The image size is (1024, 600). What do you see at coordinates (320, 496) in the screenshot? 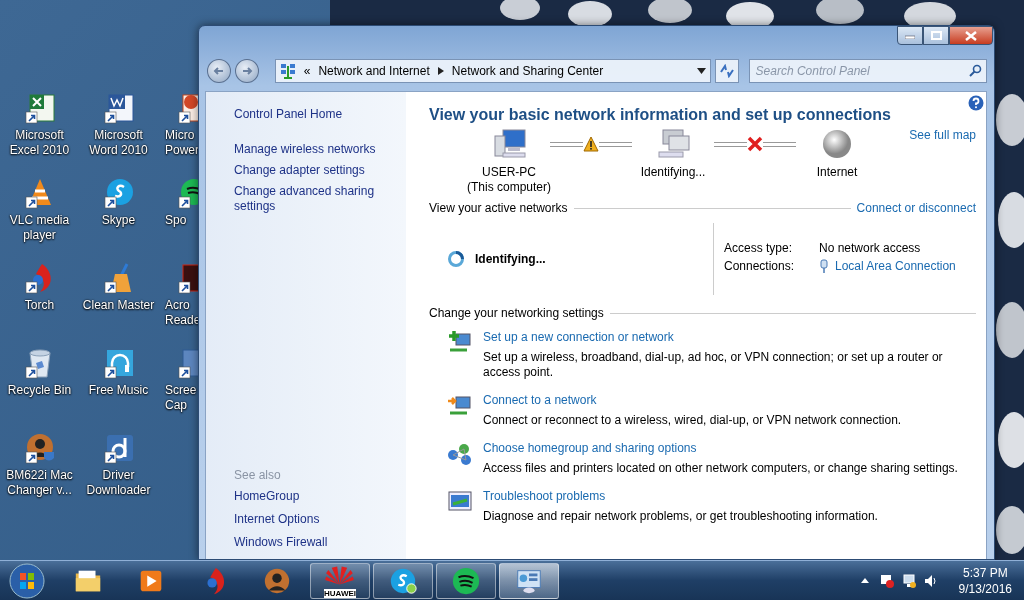
I see `sidebar-link: HomeGroup` at bounding box center [320, 496].